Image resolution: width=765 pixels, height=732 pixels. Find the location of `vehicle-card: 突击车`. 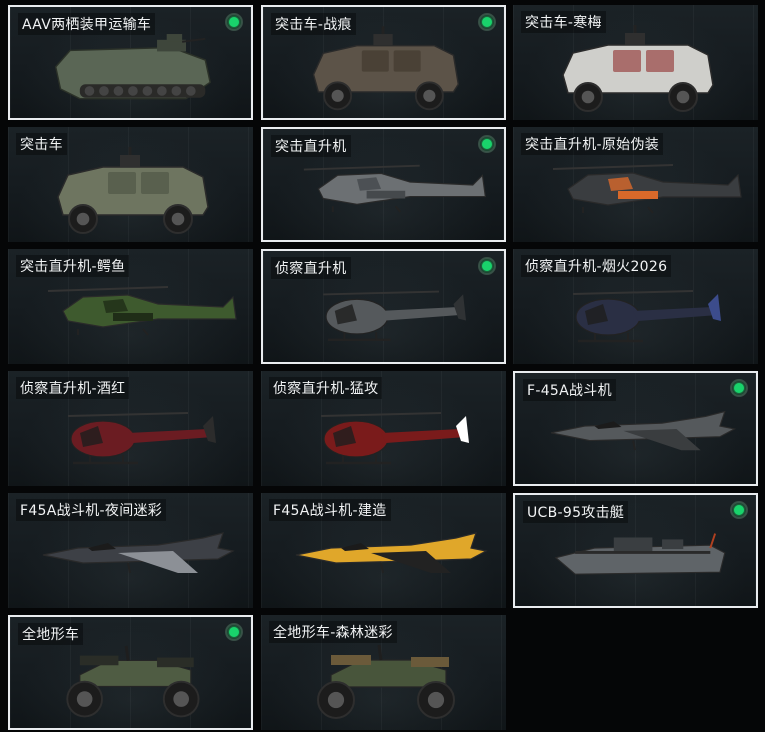

vehicle-card: 突击车 is located at coordinates (130, 184).